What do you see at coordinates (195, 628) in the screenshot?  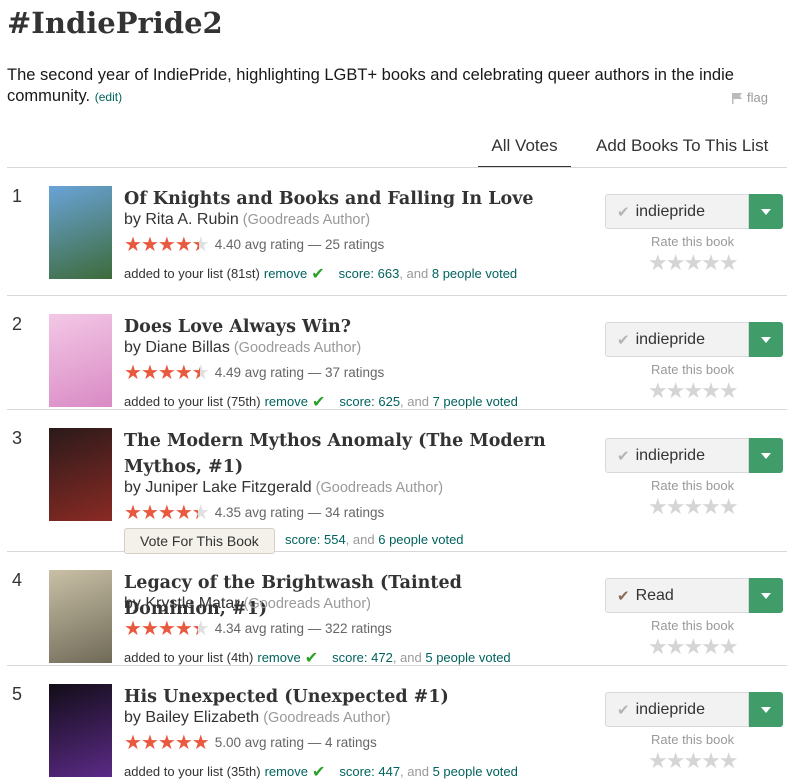 I see `star-fill: ★` at bounding box center [195, 628].